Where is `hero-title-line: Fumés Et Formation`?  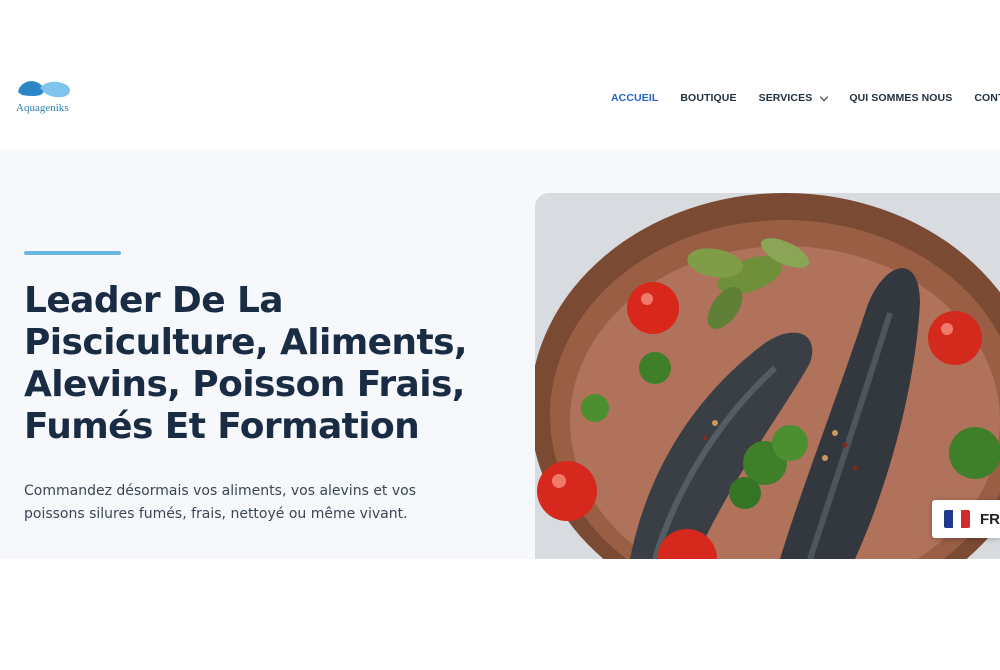 hero-title-line: Fumés Et Formation is located at coordinates (222, 426).